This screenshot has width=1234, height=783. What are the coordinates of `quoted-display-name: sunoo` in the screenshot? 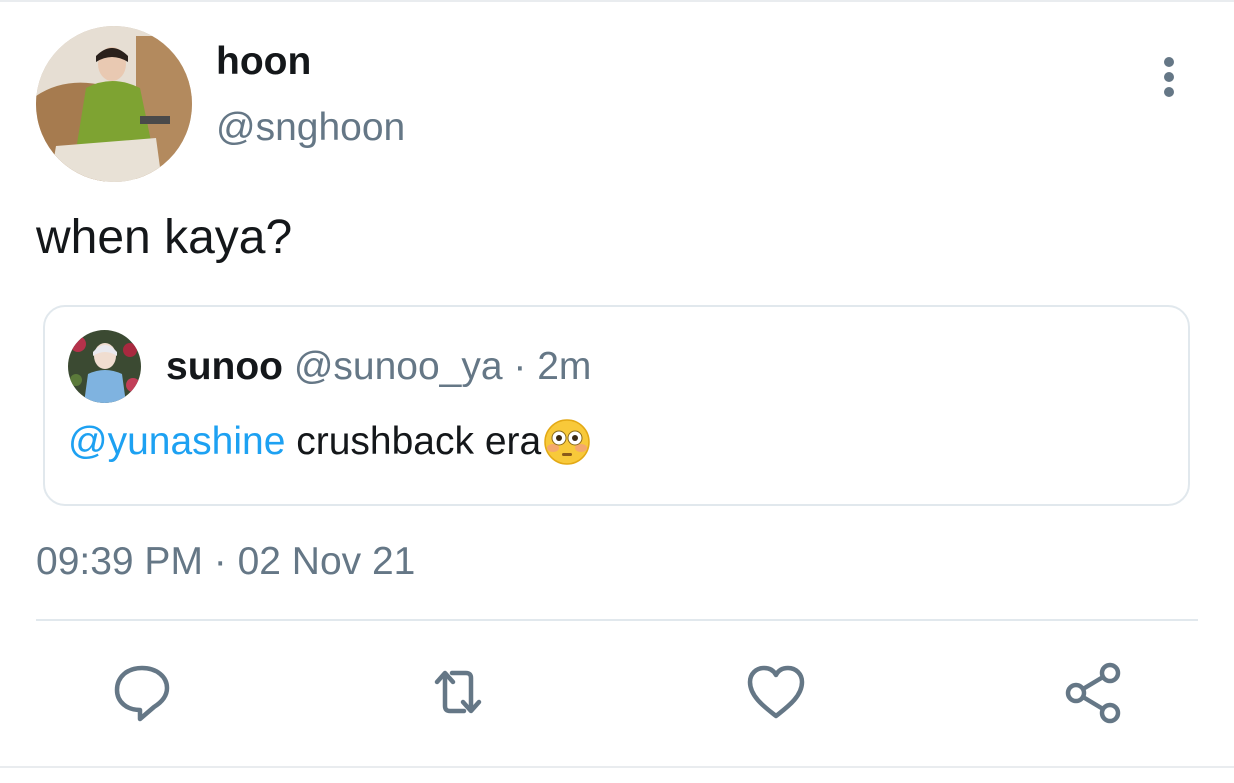 It's located at (224, 366).